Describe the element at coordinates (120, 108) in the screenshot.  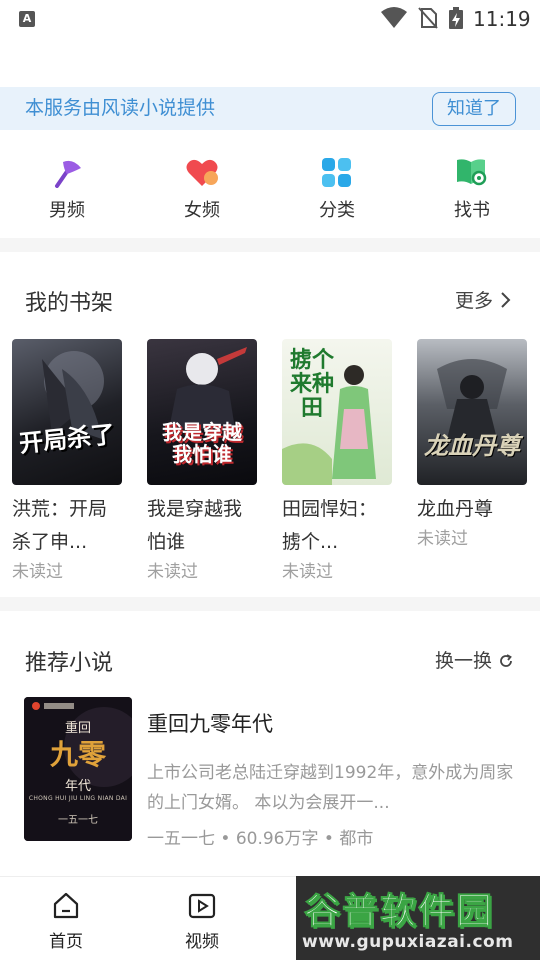
I see `notice-text: 本服务由风读小说提供` at that location.